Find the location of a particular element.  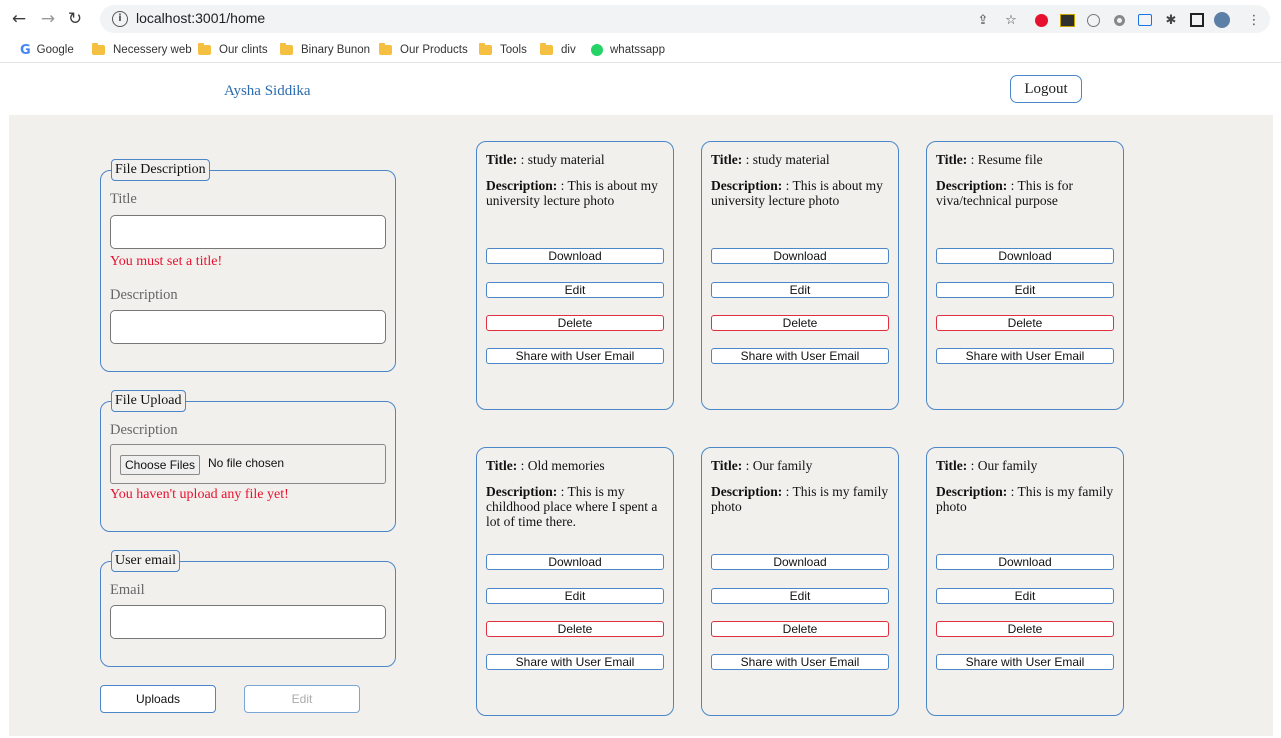

email-input is located at coordinates (248, 622).